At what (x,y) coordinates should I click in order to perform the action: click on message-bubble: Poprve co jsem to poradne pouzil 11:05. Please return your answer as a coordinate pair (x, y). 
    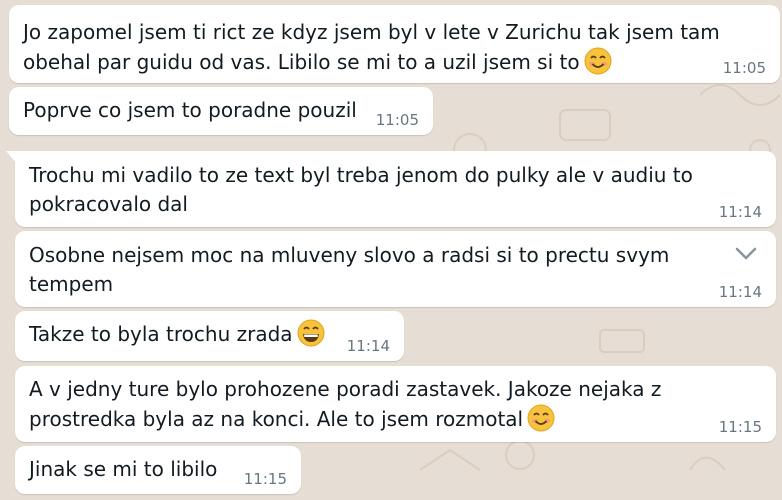
    Looking at the image, I should click on (221, 111).